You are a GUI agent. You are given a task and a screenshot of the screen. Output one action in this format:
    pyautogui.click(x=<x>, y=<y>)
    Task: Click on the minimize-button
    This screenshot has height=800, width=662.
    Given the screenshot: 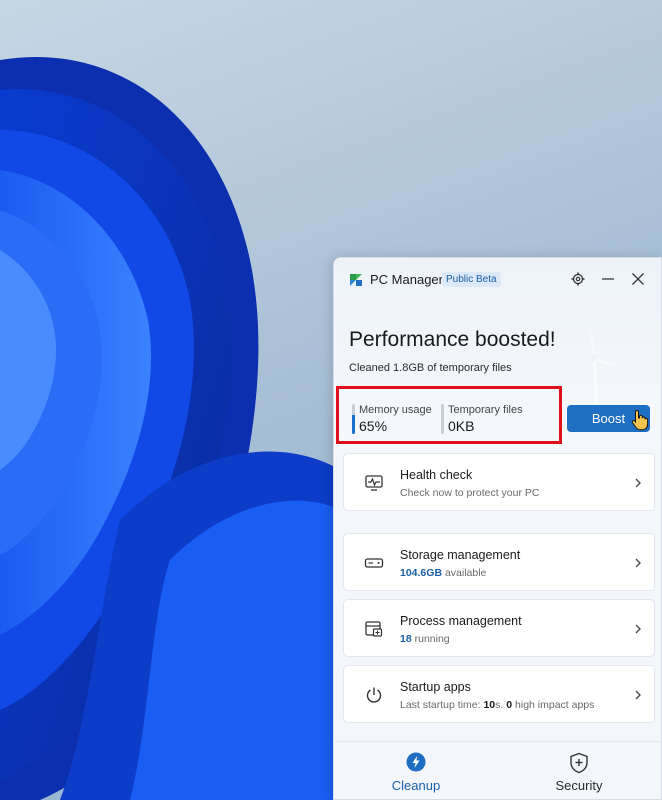 What is the action you would take?
    pyautogui.click(x=608, y=279)
    